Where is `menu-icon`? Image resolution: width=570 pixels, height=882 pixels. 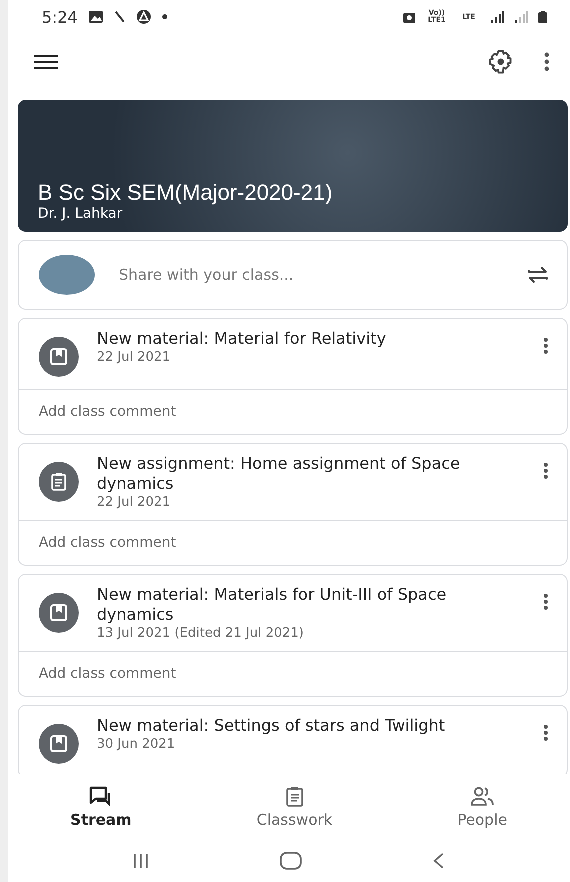
menu-icon is located at coordinates (46, 62).